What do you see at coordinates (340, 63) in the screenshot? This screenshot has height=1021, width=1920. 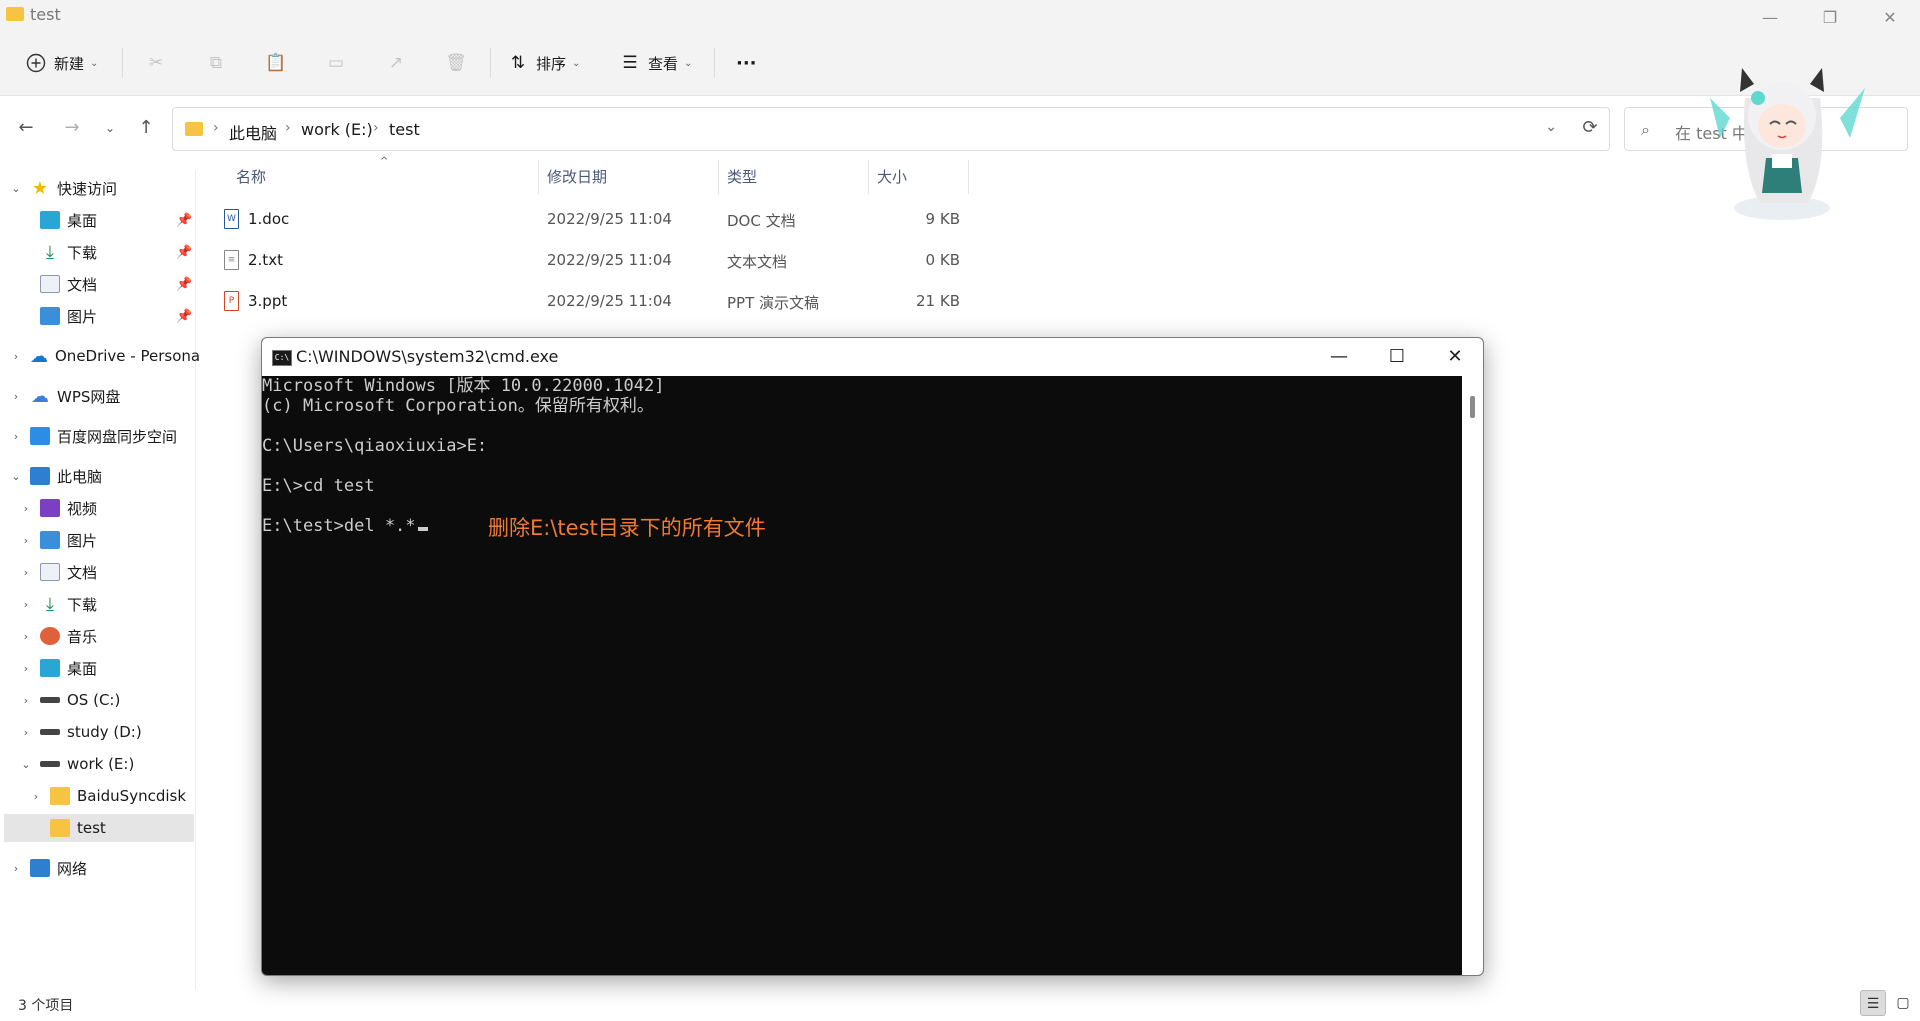 I see `rename-button: ▭` at bounding box center [340, 63].